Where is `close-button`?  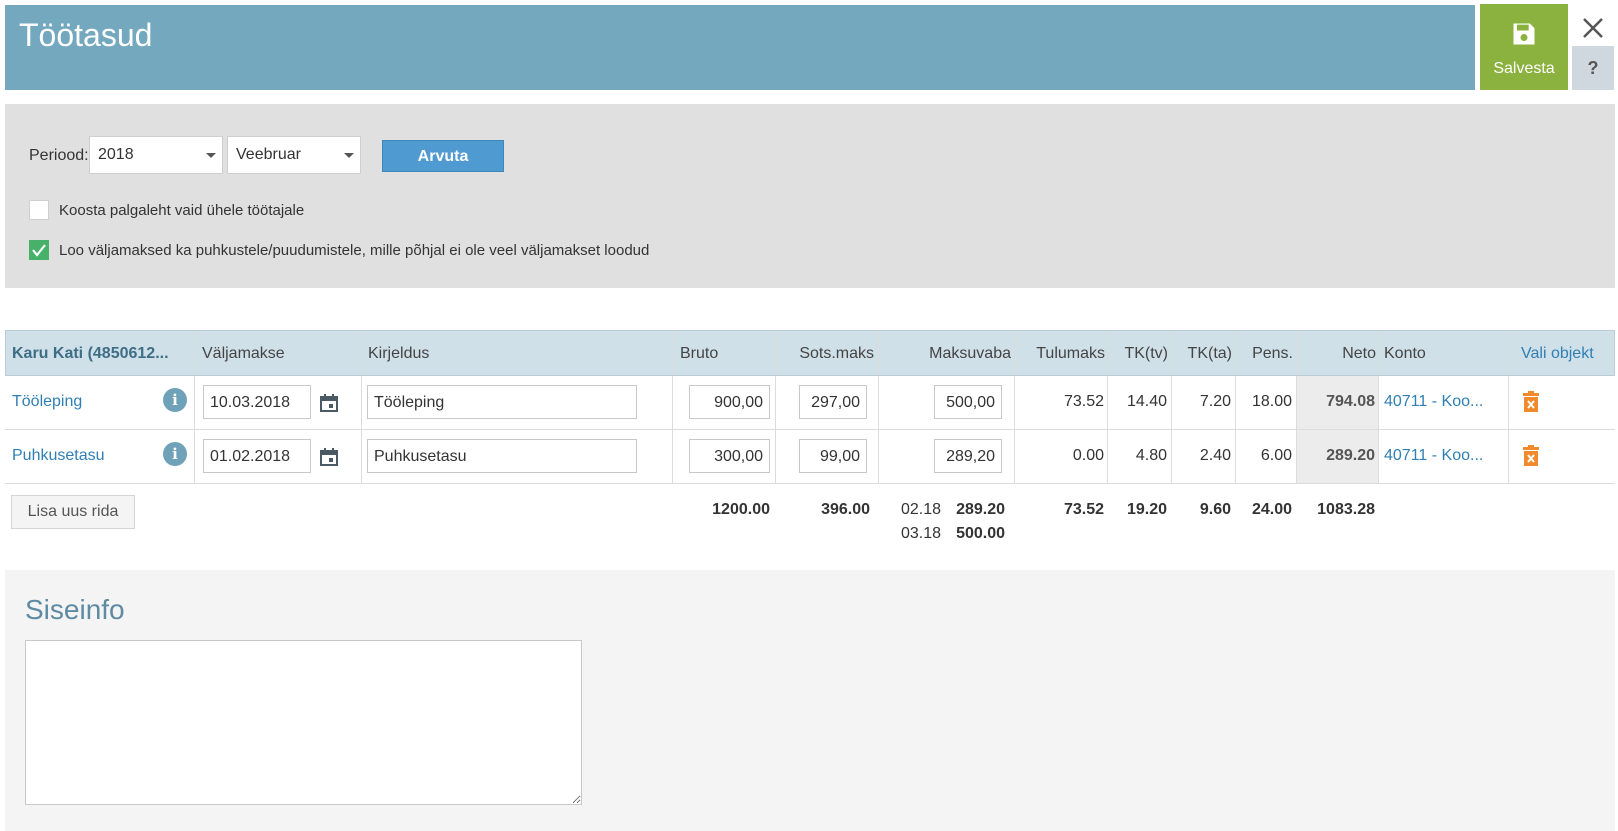 close-button is located at coordinates (1593, 28).